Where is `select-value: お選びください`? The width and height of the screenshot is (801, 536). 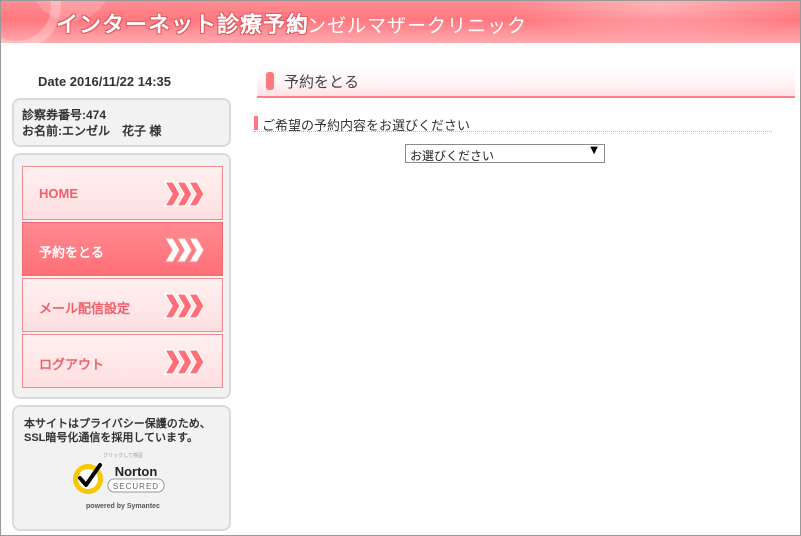 select-value: お選びください is located at coordinates (452, 156).